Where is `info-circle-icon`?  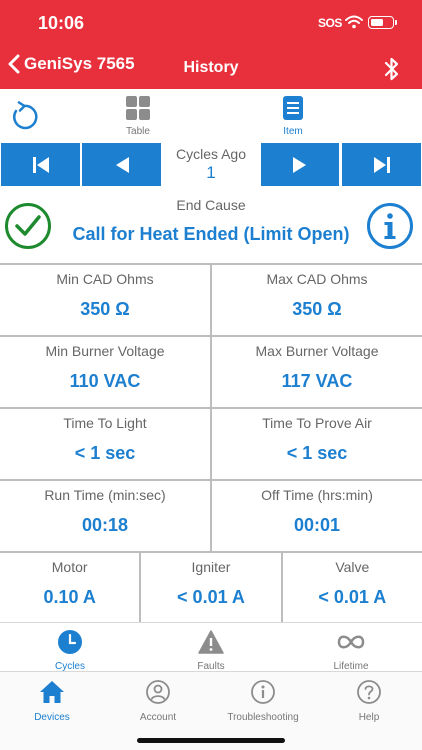
info-circle-icon is located at coordinates (263, 692).